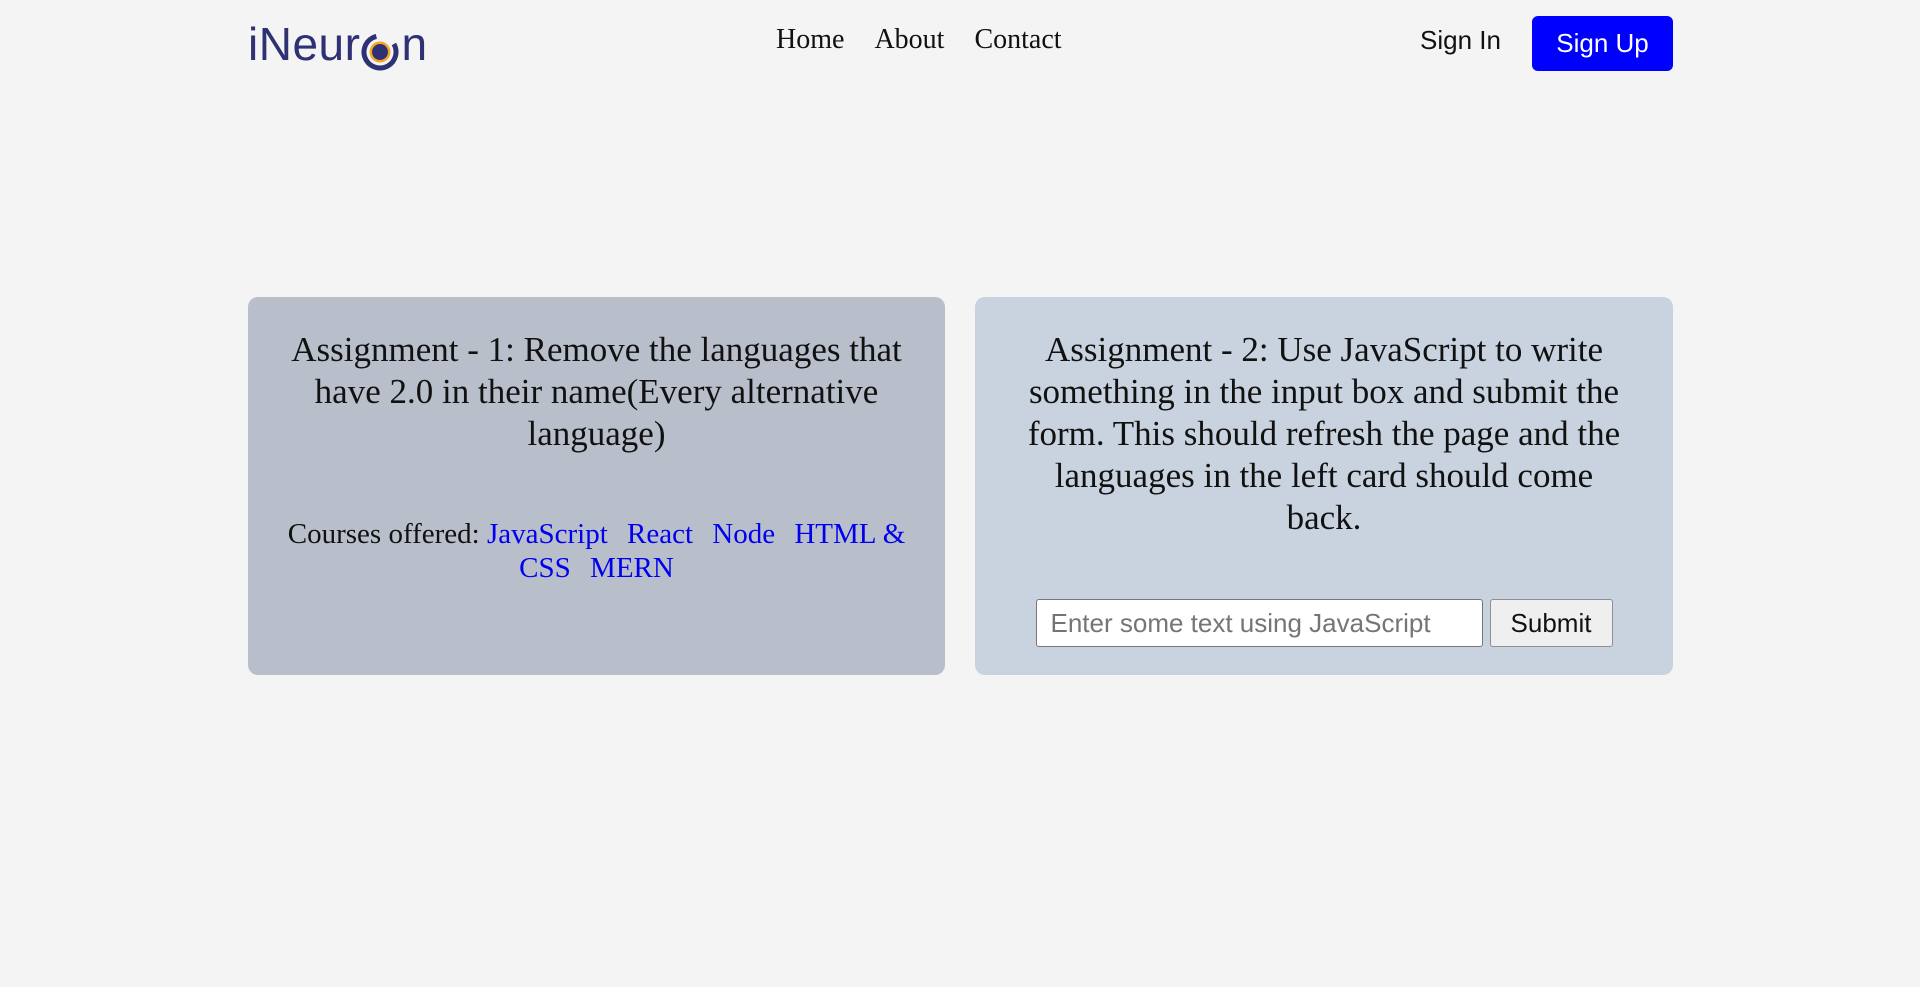 The width and height of the screenshot is (1920, 987). What do you see at coordinates (810, 40) in the screenshot?
I see `nav-home-link: Home` at bounding box center [810, 40].